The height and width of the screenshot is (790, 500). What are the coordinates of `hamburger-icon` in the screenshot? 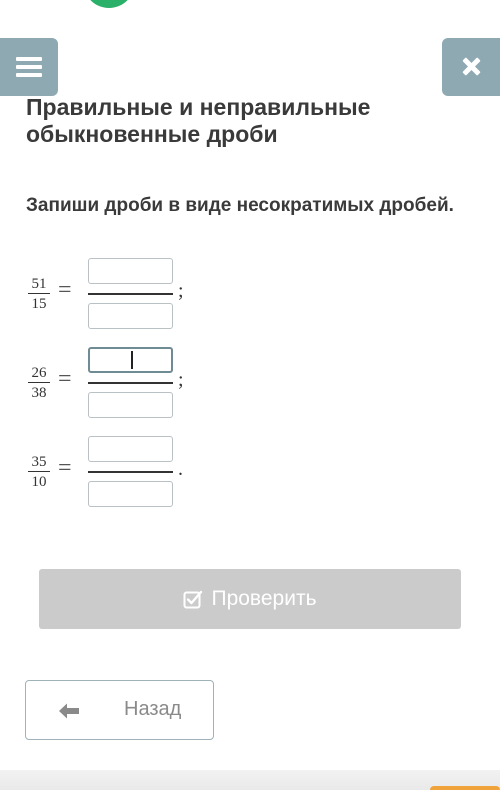 It's located at (29, 59).